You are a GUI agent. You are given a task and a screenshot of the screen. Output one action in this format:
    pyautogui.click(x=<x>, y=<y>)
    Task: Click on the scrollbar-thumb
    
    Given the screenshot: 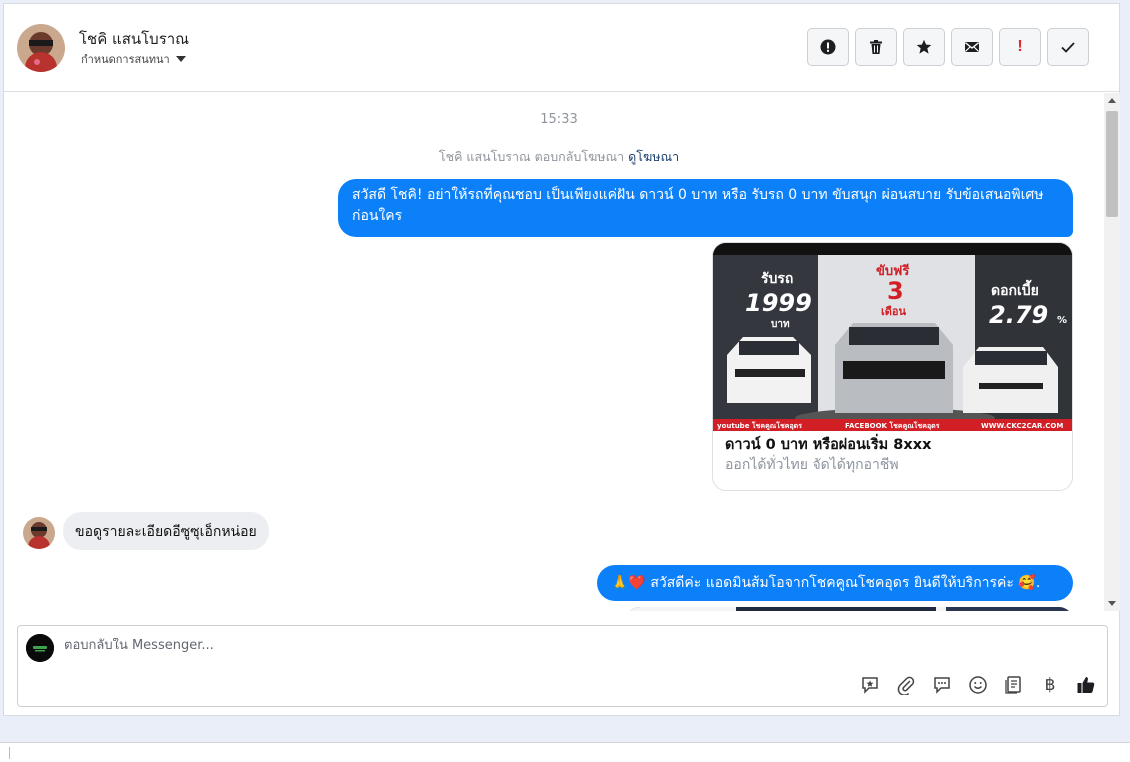 What is the action you would take?
    pyautogui.click(x=1112, y=164)
    